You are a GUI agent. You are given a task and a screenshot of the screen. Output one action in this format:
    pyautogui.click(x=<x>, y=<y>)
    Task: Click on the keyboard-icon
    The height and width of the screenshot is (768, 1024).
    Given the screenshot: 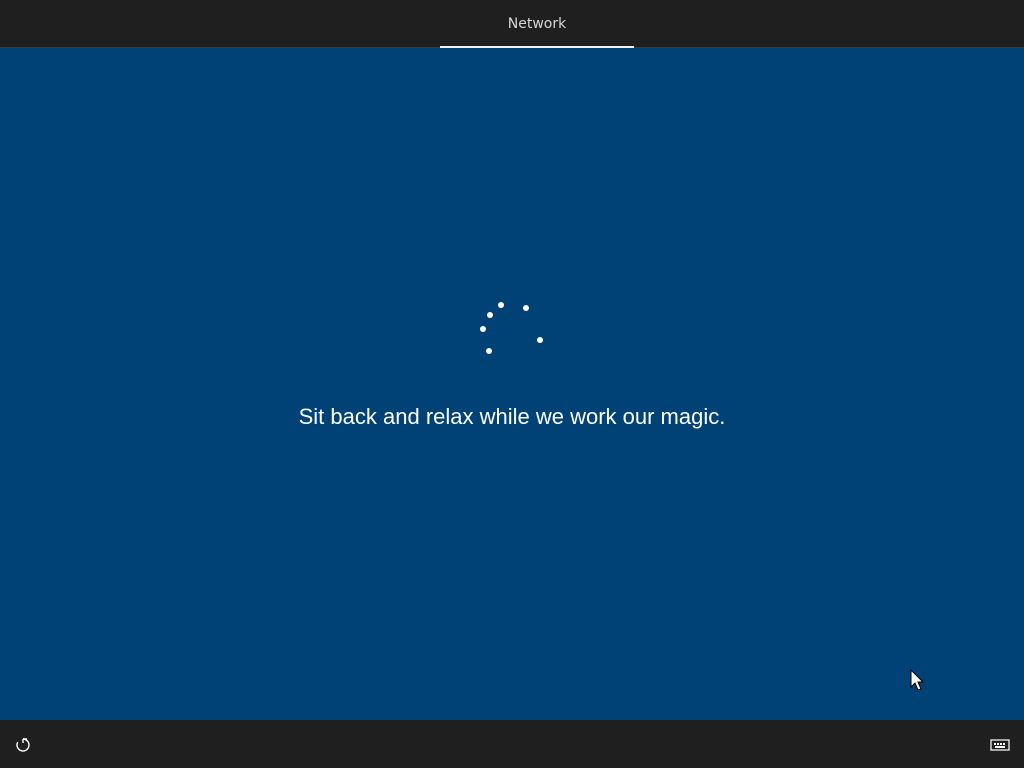 What is the action you would take?
    pyautogui.click(x=1000, y=745)
    